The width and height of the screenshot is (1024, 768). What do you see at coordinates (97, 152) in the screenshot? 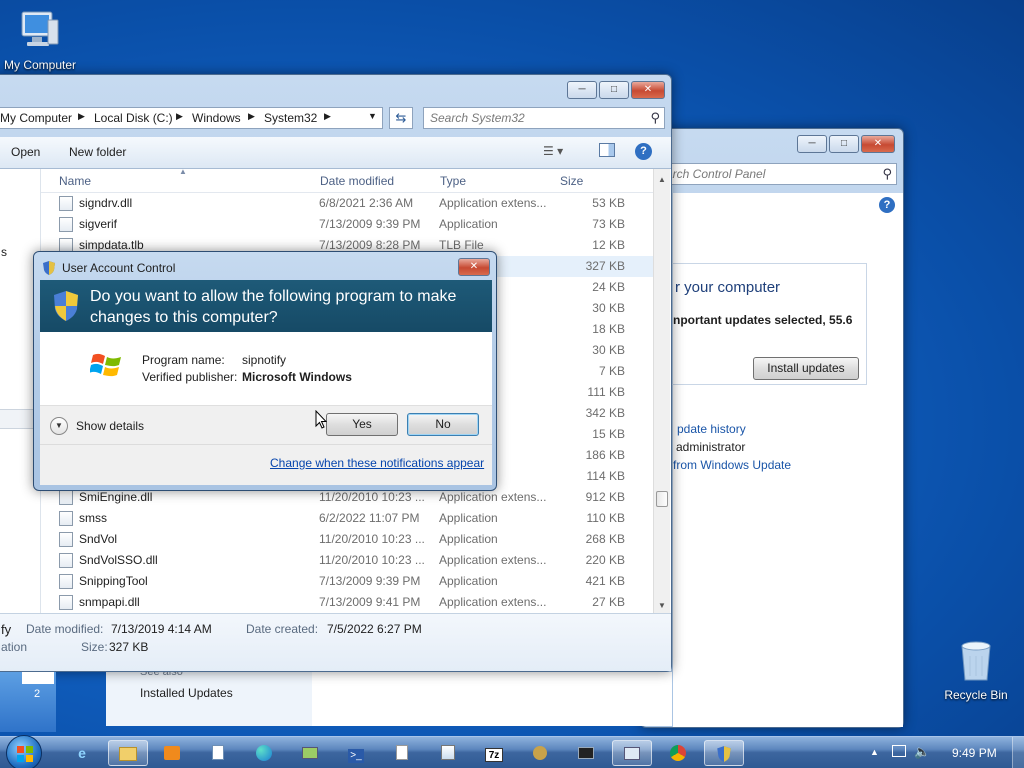
I see `new-folder-button: New folder` at bounding box center [97, 152].